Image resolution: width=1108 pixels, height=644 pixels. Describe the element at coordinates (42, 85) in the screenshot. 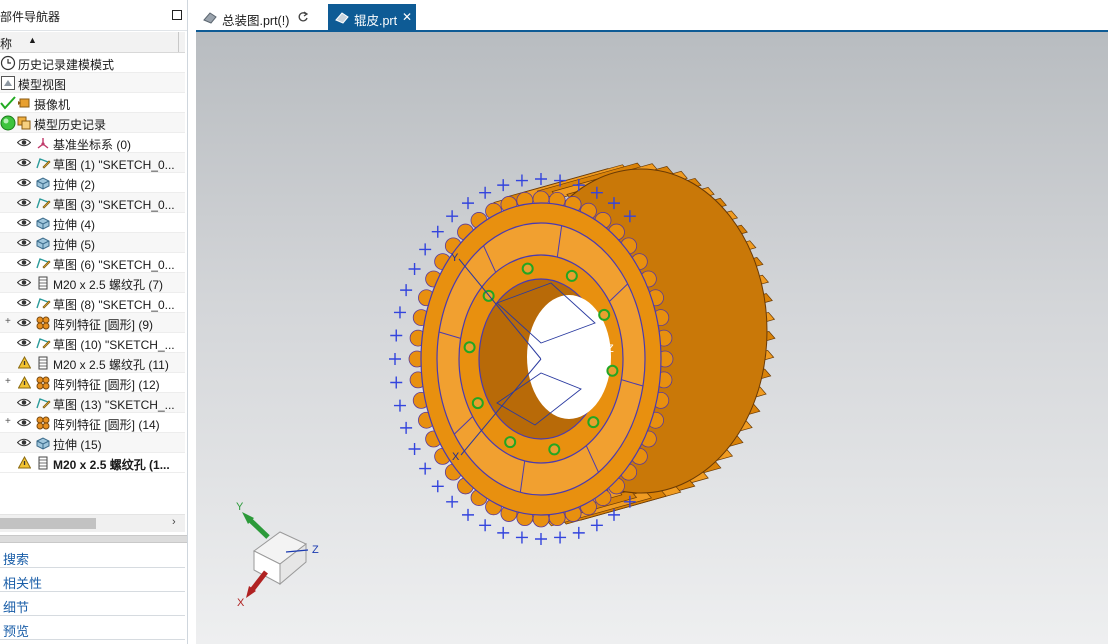

I see `tree-item-label: 模型视图` at that location.